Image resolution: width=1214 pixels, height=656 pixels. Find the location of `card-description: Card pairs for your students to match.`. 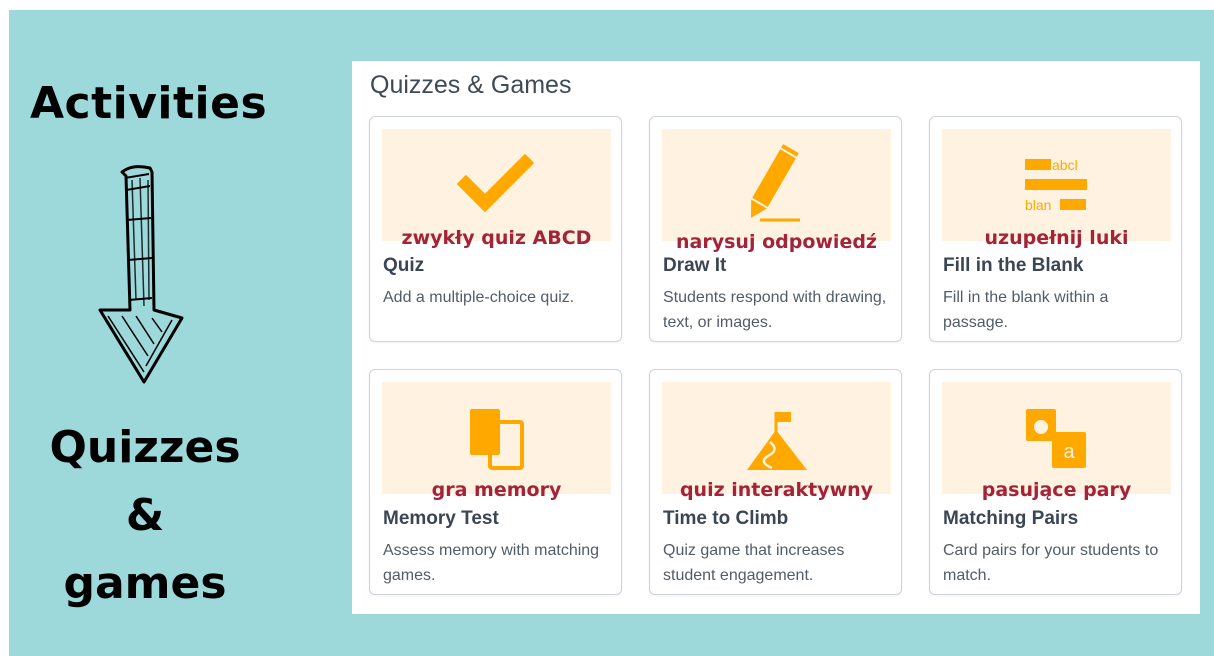

card-description: Card pairs for your students to match. is located at coordinates (1051, 563).